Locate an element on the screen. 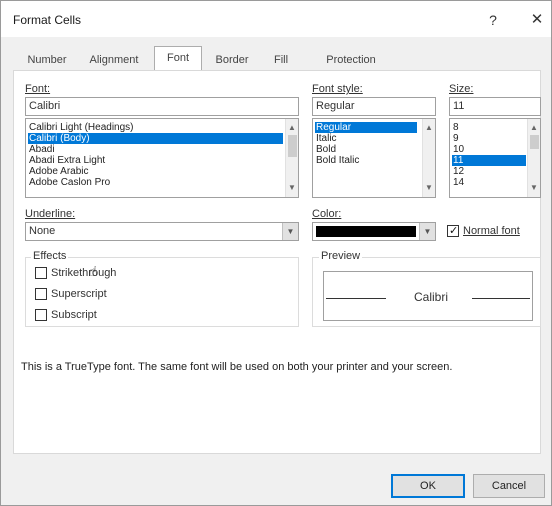 The image size is (552, 506). subscript-label: Subscript is located at coordinates (74, 315).